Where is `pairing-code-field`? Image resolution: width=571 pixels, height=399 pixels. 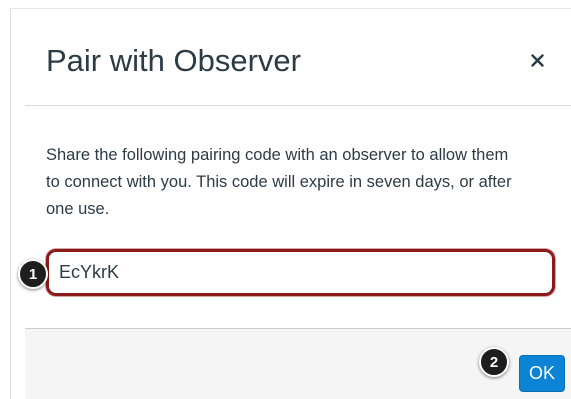
pairing-code-field is located at coordinates (300, 272).